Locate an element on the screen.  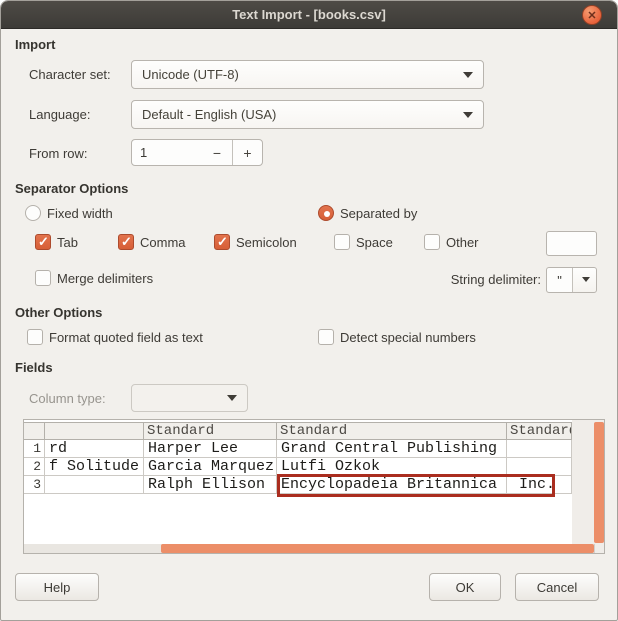
separated-by-radio is located at coordinates (326, 213).